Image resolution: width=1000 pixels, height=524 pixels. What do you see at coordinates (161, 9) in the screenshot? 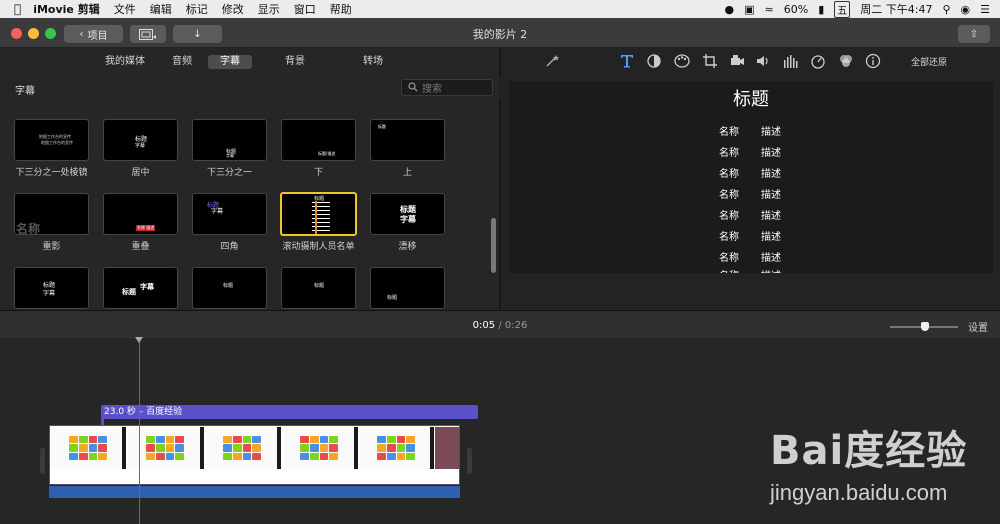
I see `menu-edit: 编辑` at bounding box center [161, 9].